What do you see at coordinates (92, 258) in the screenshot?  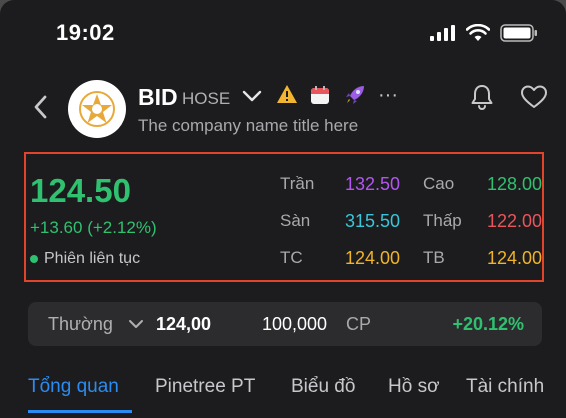 I see `session-label: Phiên liên tục` at bounding box center [92, 258].